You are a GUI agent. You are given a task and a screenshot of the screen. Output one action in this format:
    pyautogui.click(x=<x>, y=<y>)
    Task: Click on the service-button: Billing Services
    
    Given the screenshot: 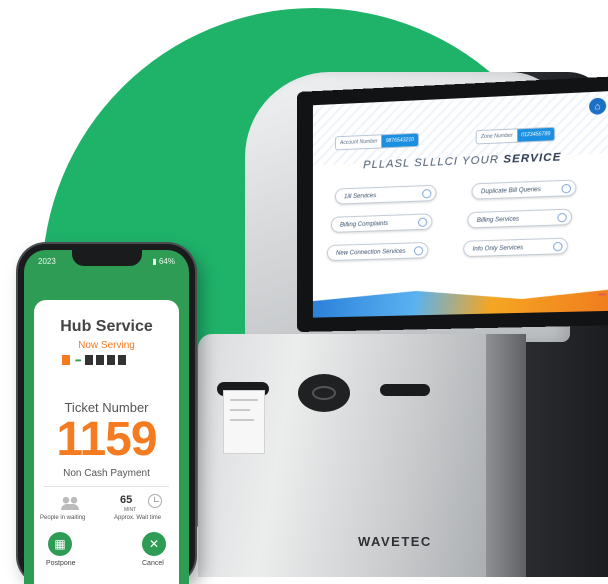 What is the action you would take?
    pyautogui.click(x=520, y=218)
    